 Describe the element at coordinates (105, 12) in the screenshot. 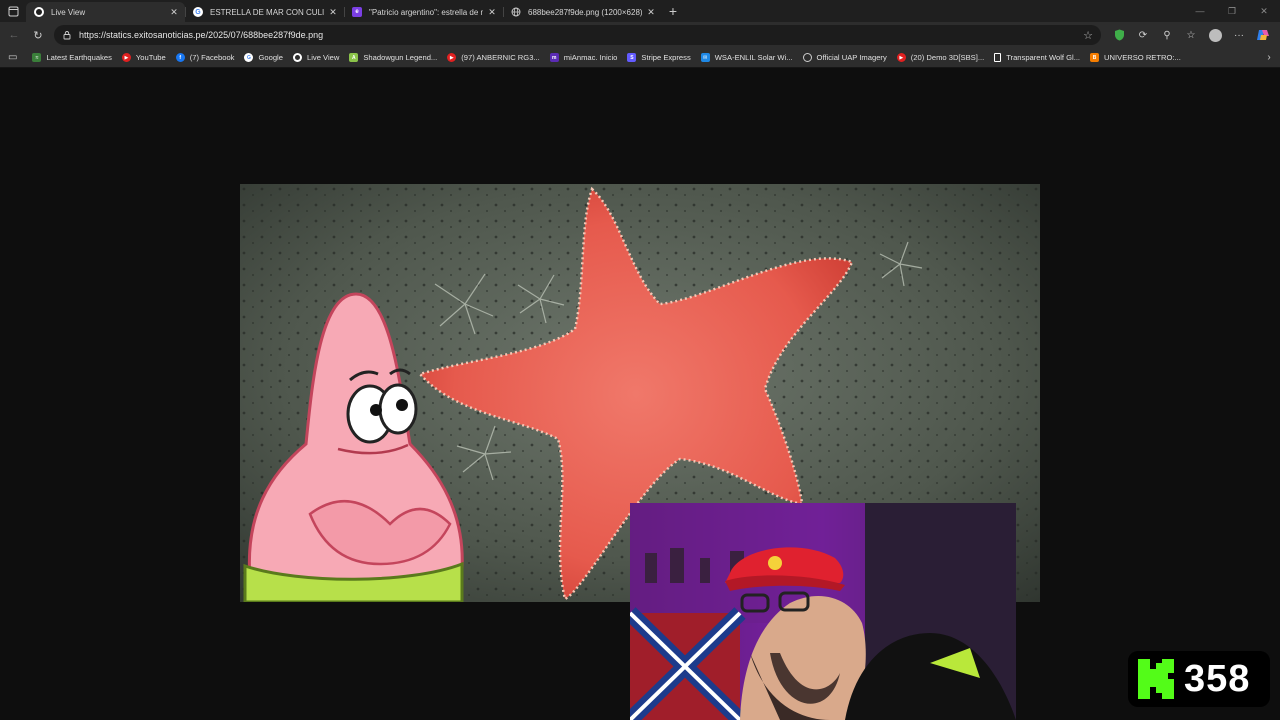

I see `tab-live-view: Live View ✕` at that location.